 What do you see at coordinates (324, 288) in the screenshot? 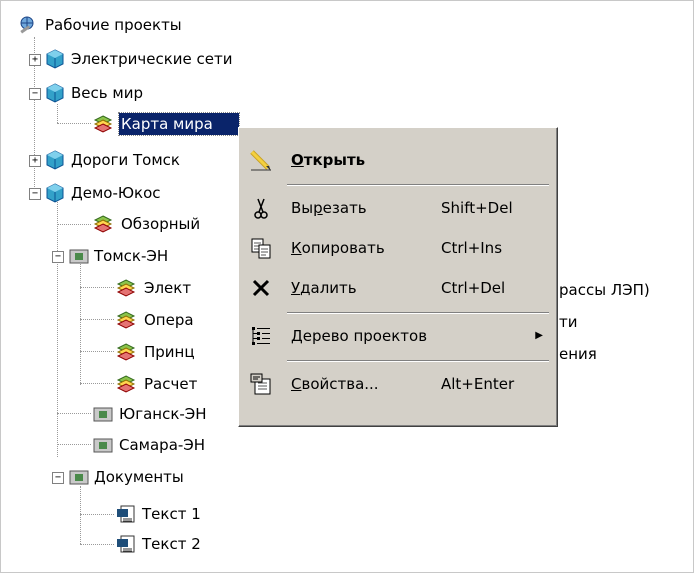
I see `menu-delete-label: Удалить` at bounding box center [324, 288].